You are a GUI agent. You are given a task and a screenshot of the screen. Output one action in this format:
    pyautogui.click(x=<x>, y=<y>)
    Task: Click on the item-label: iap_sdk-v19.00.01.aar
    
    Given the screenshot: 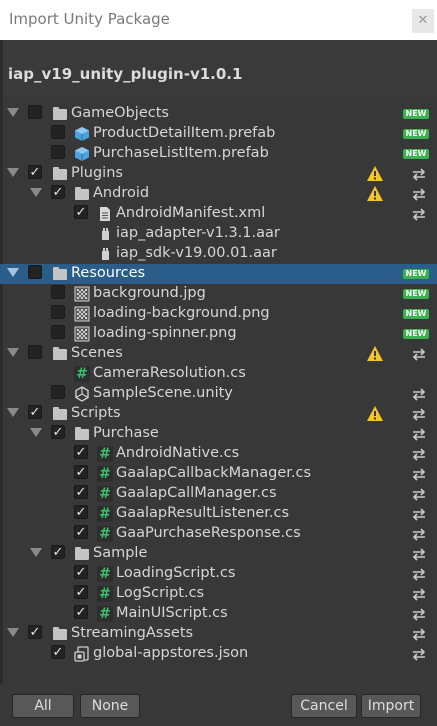 What is the action you would take?
    pyautogui.click(x=196, y=253)
    